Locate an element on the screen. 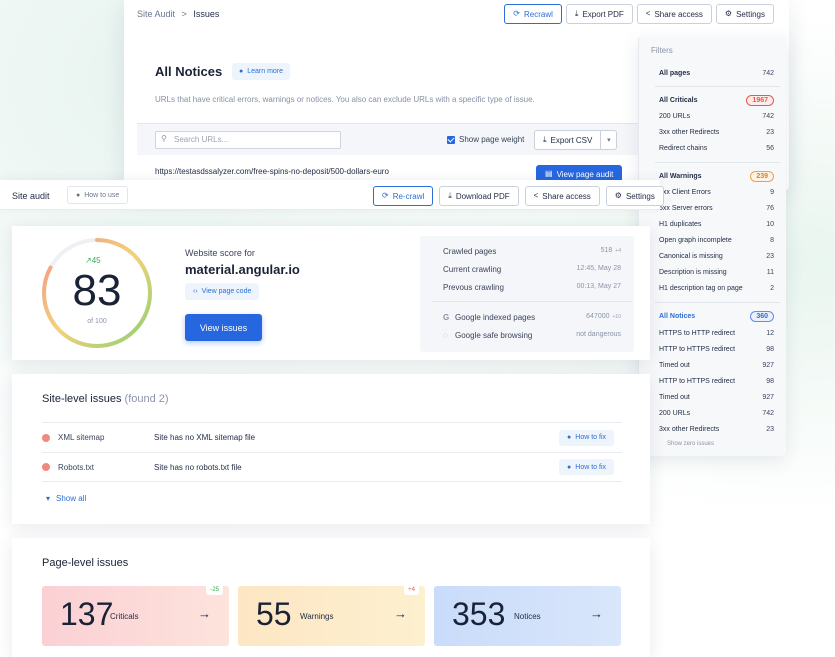 The width and height of the screenshot is (835, 657). export-pdf-label: Export PDF is located at coordinates (603, 14).